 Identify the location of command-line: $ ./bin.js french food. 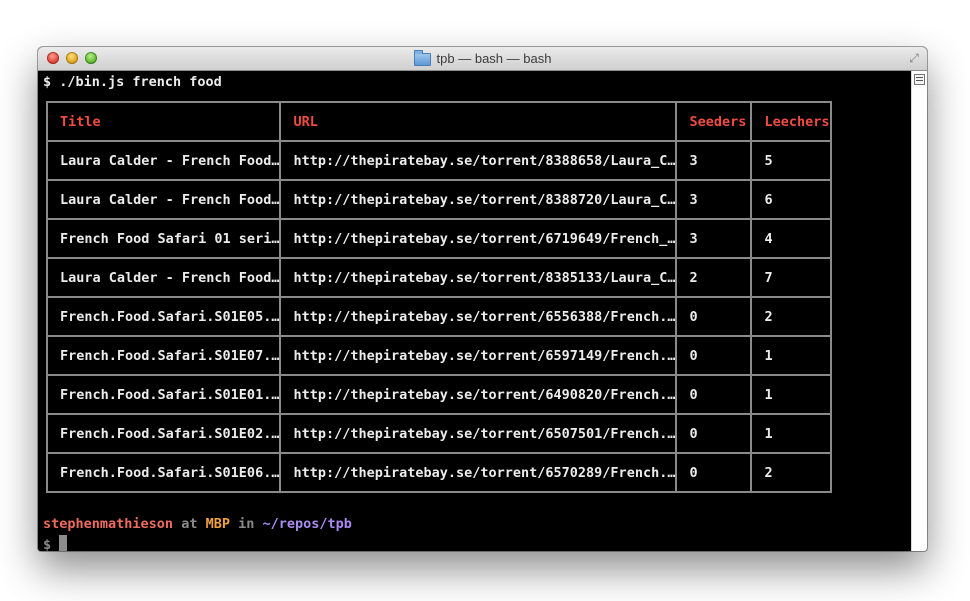
(132, 82).